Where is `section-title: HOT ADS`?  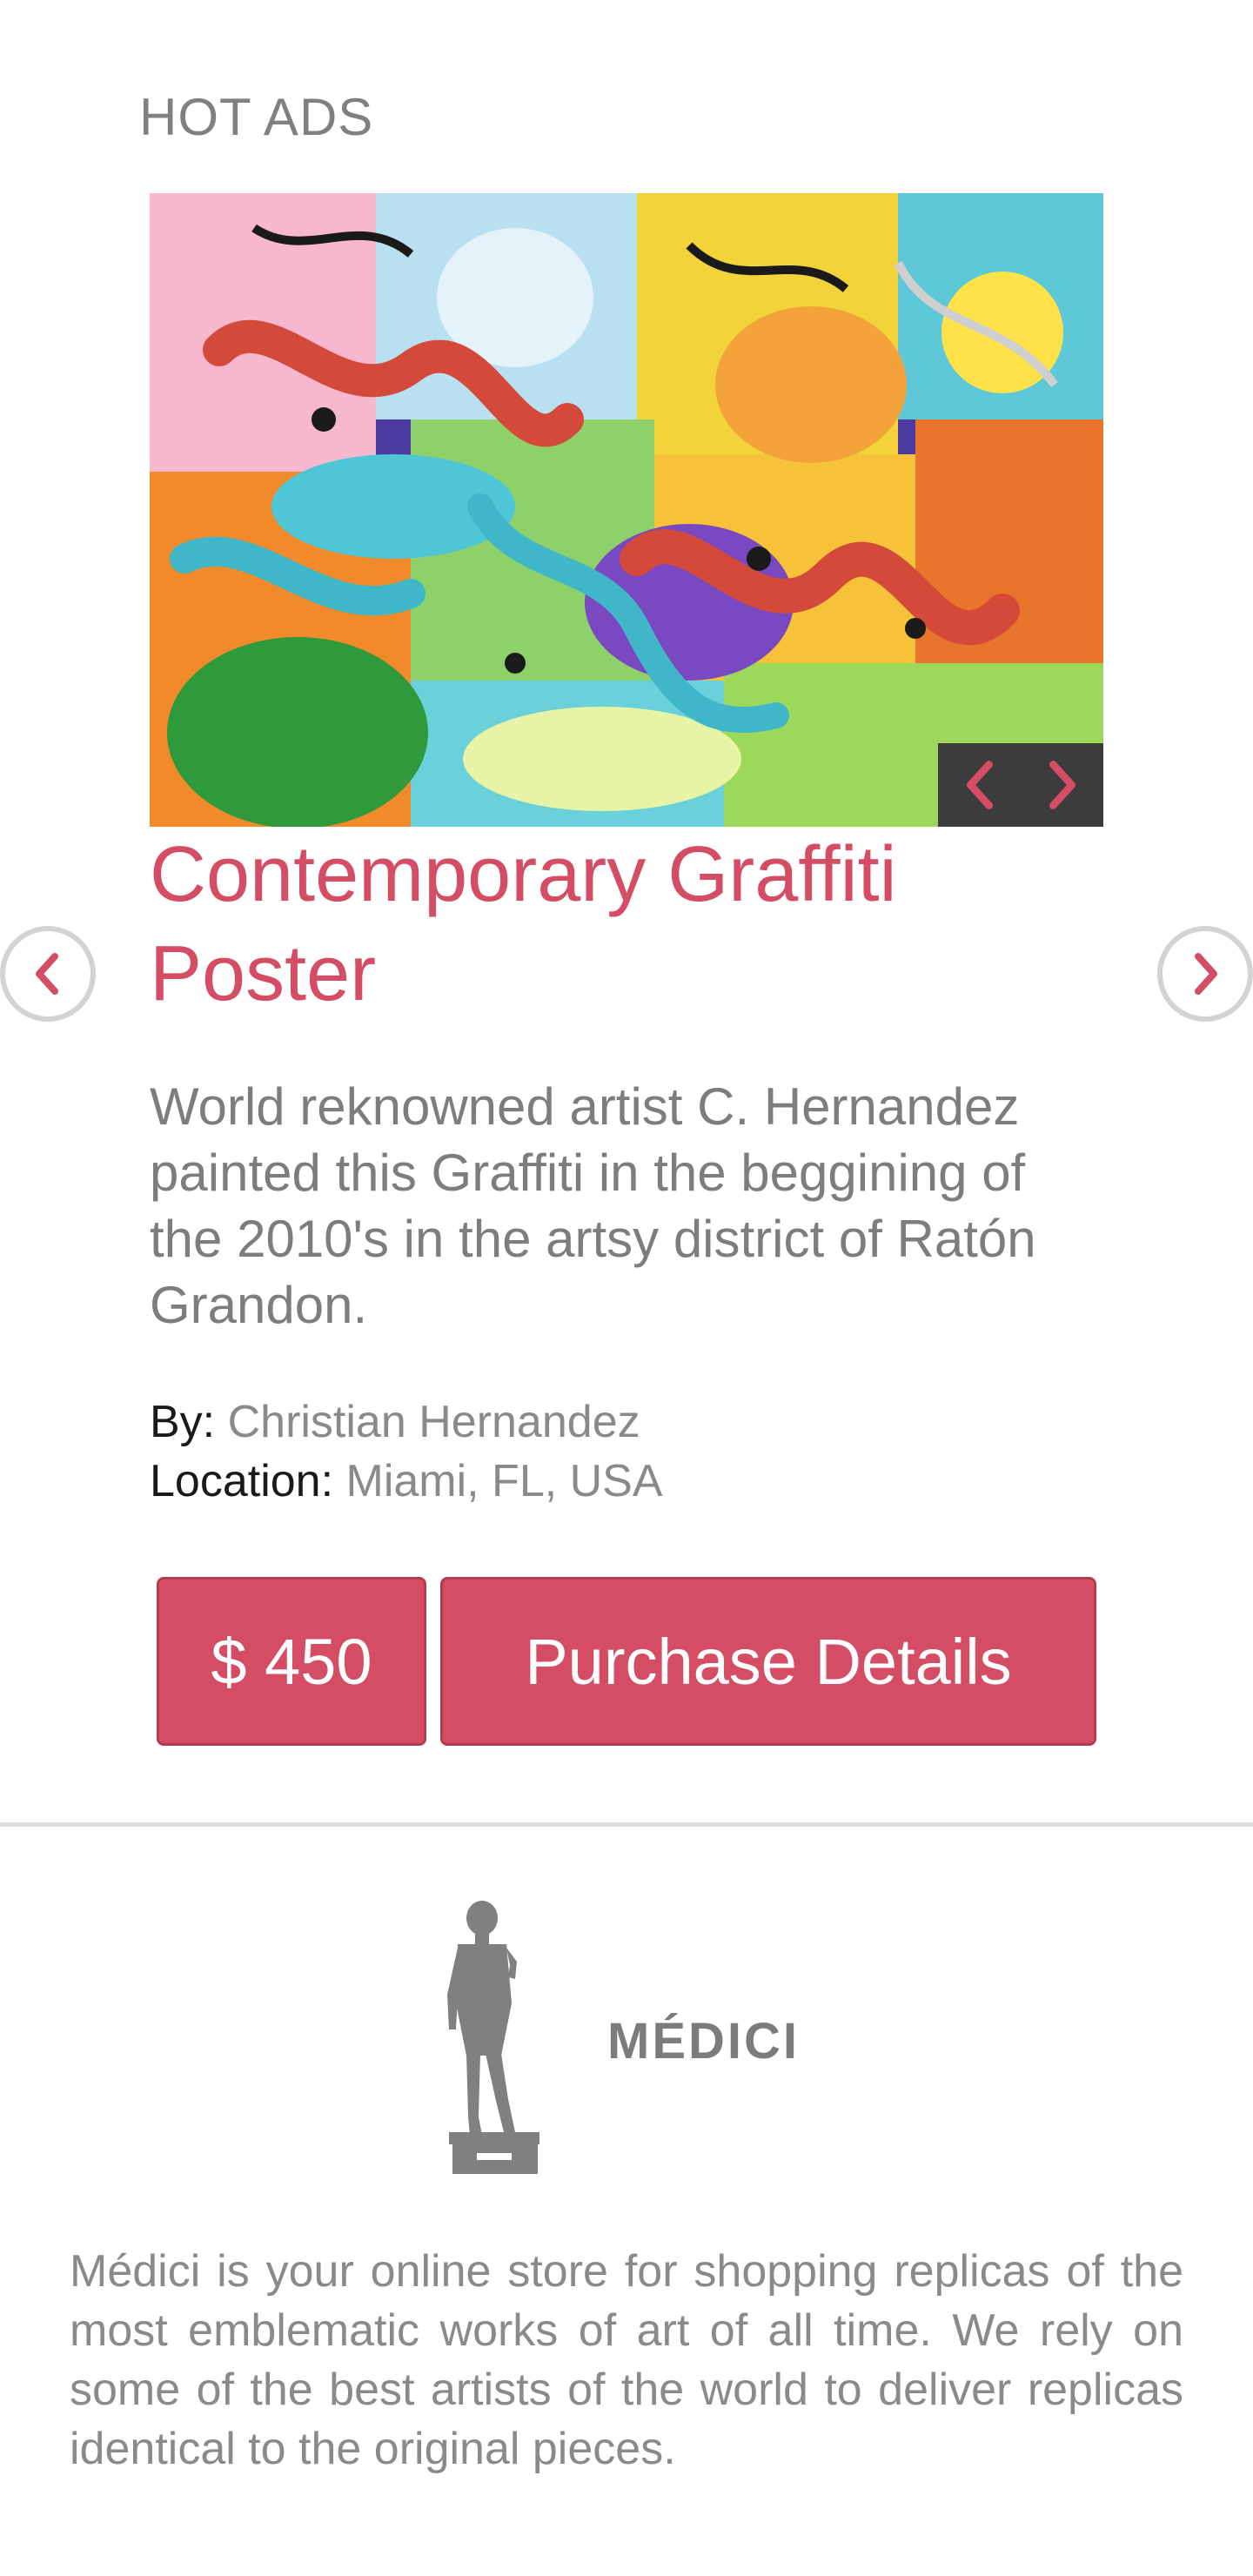 section-title: HOT ADS is located at coordinates (256, 117).